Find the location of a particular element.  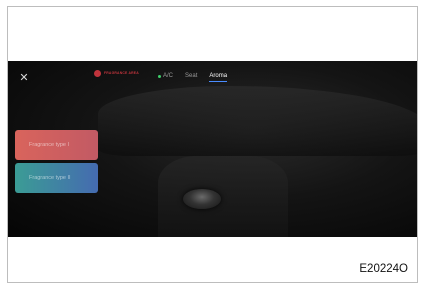

logo-text: FRAGRANCE AREA is located at coordinates (121, 72).